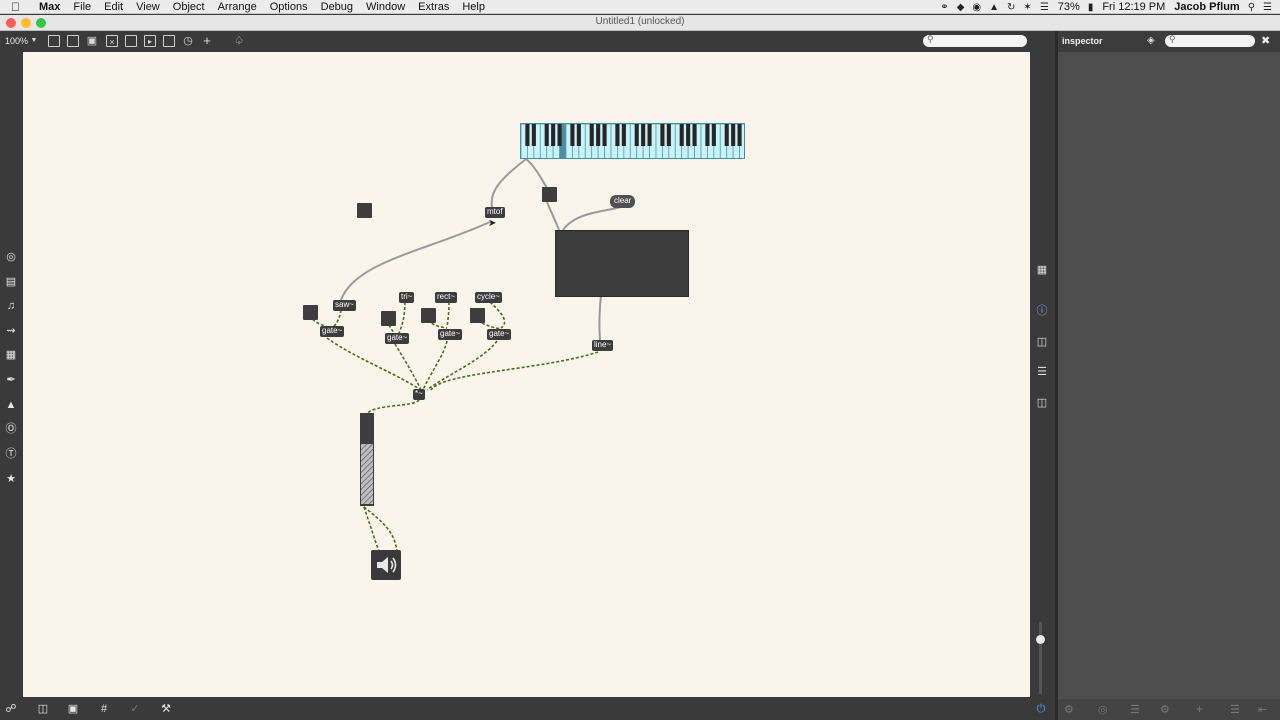 The height and width of the screenshot is (720, 1280). Describe the element at coordinates (34, 41) in the screenshot. I see `zoom-dropdown-icon: ▼` at that location.